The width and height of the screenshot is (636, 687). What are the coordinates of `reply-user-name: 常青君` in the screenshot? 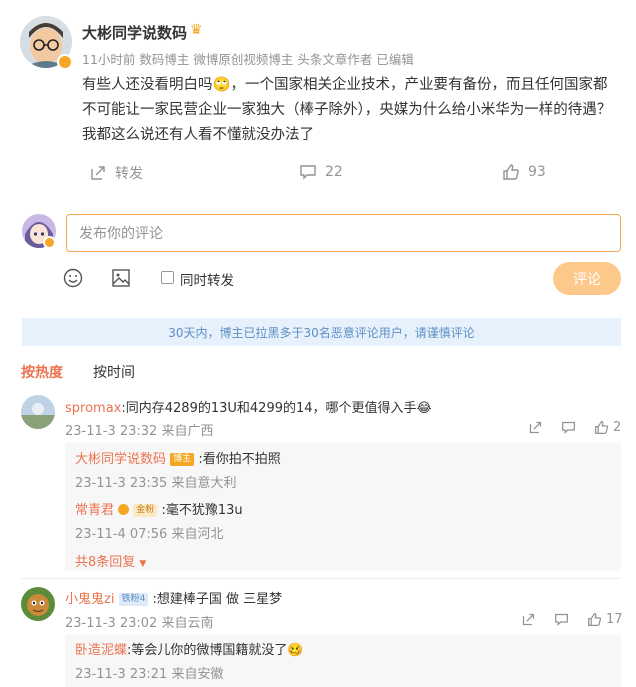 It's located at (94, 510).